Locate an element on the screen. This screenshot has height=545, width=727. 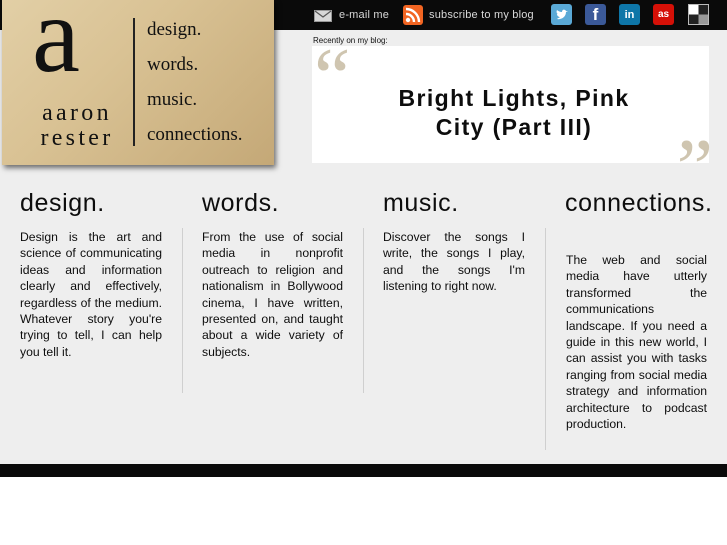
facebook-icon: f is located at coordinates (595, 14).